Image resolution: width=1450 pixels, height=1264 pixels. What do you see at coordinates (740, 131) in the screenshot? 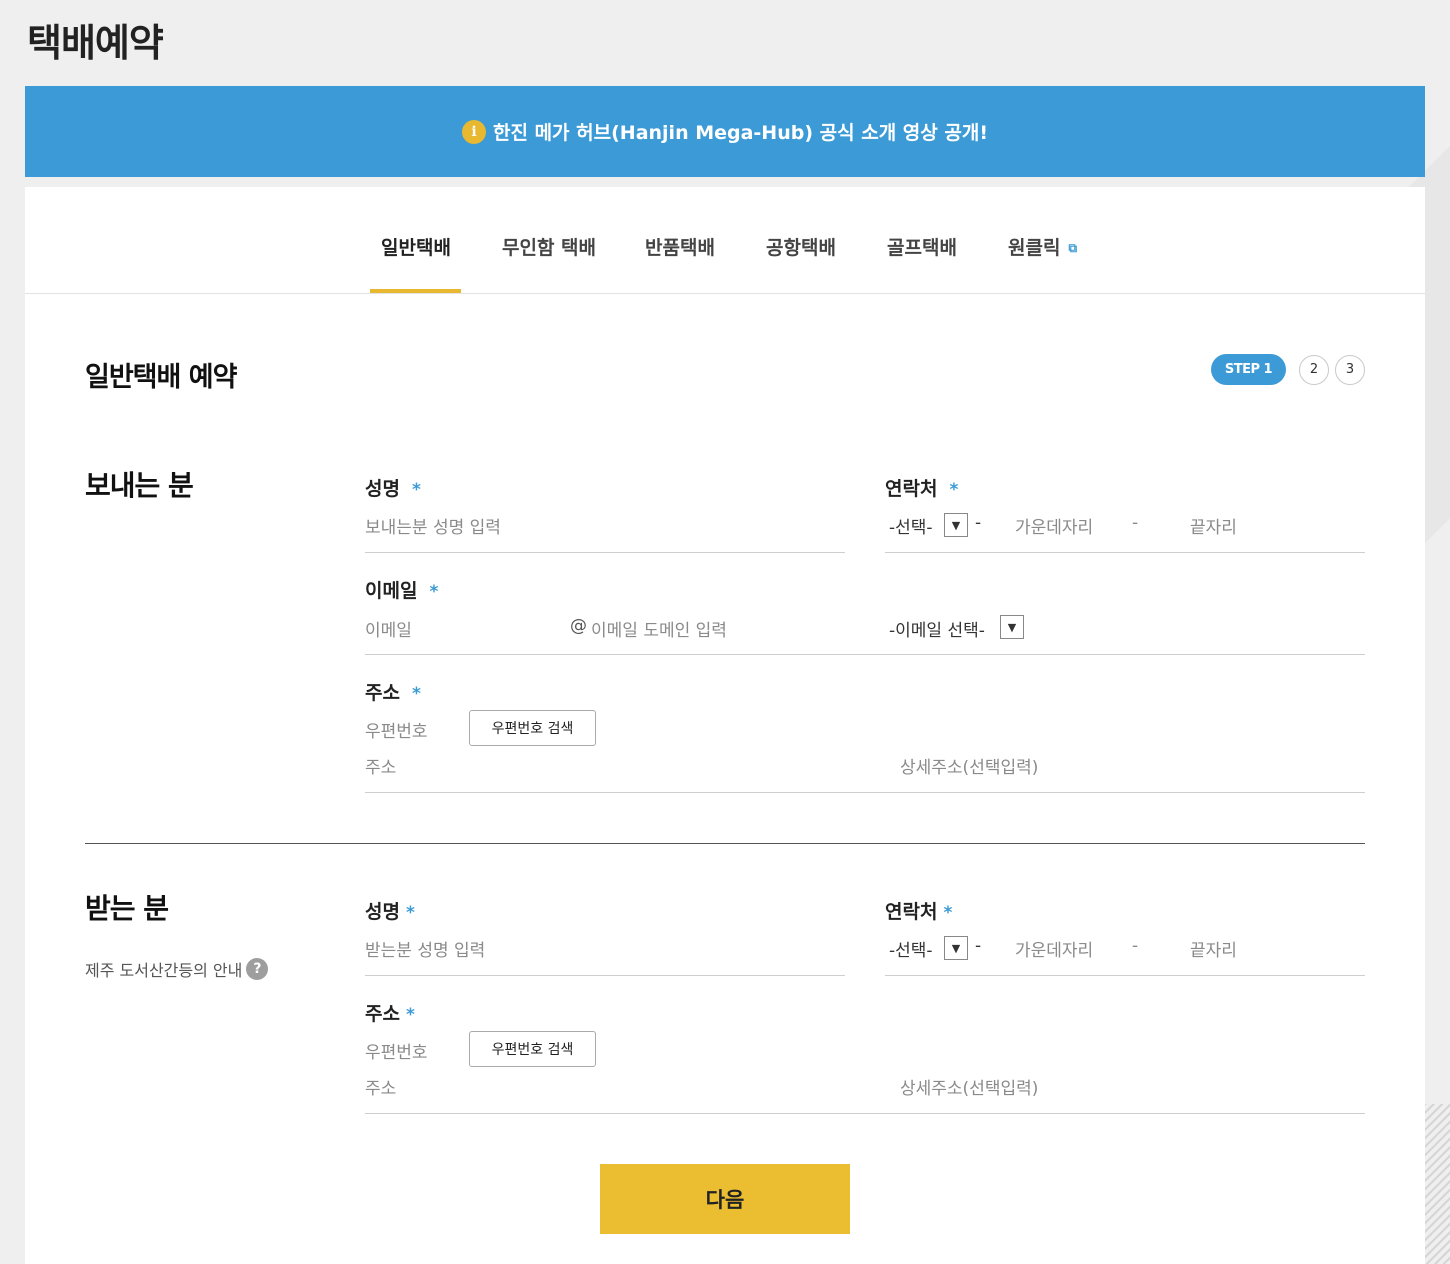
I see `notice-text: 한진 메가 허브(Hanjin Mega-Hub) 공식 소개 영상 공개!` at bounding box center [740, 131].